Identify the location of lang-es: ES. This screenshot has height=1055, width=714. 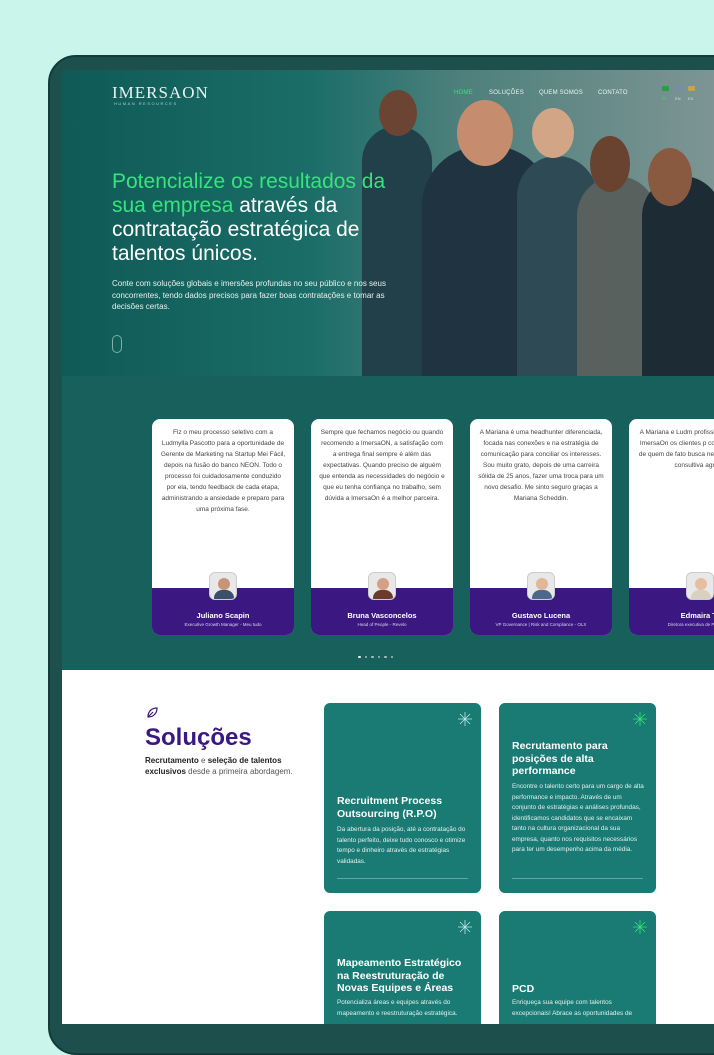
(690, 98).